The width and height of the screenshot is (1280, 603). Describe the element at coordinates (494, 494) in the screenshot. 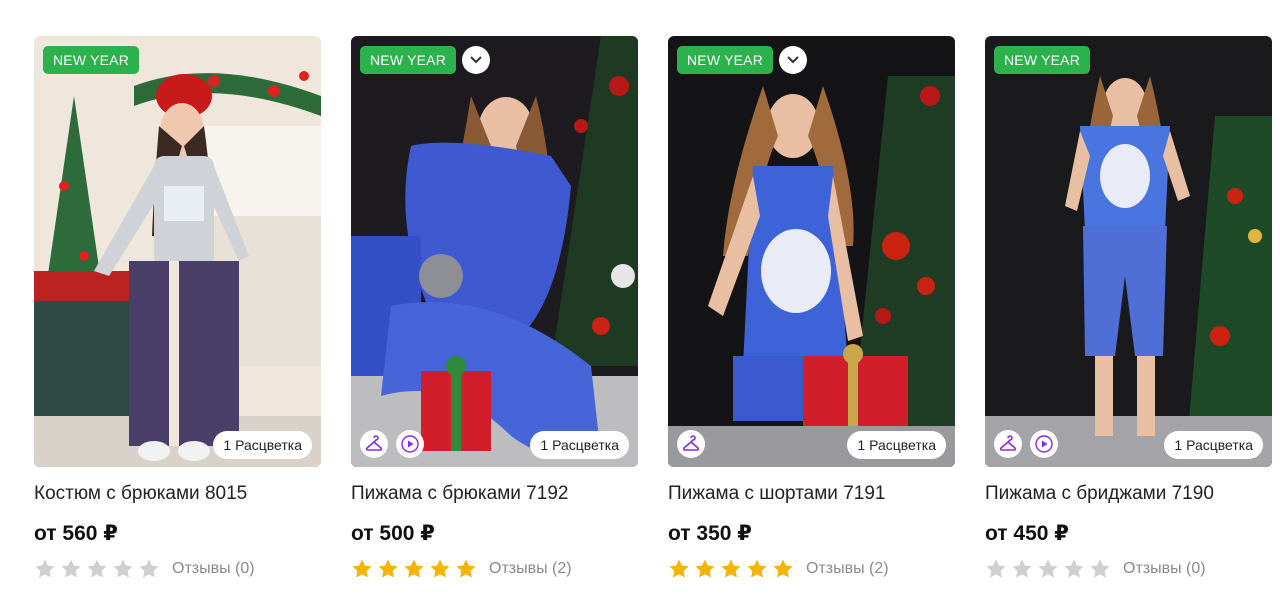

I see `product-title: Пижама с брюками 7192` at that location.